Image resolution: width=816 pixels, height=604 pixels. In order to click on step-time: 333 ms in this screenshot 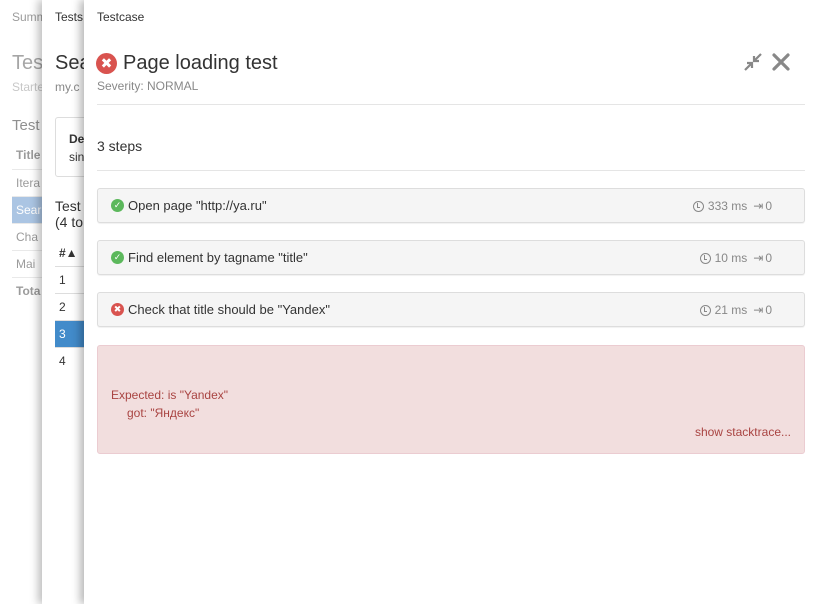, I will do `click(727, 206)`.